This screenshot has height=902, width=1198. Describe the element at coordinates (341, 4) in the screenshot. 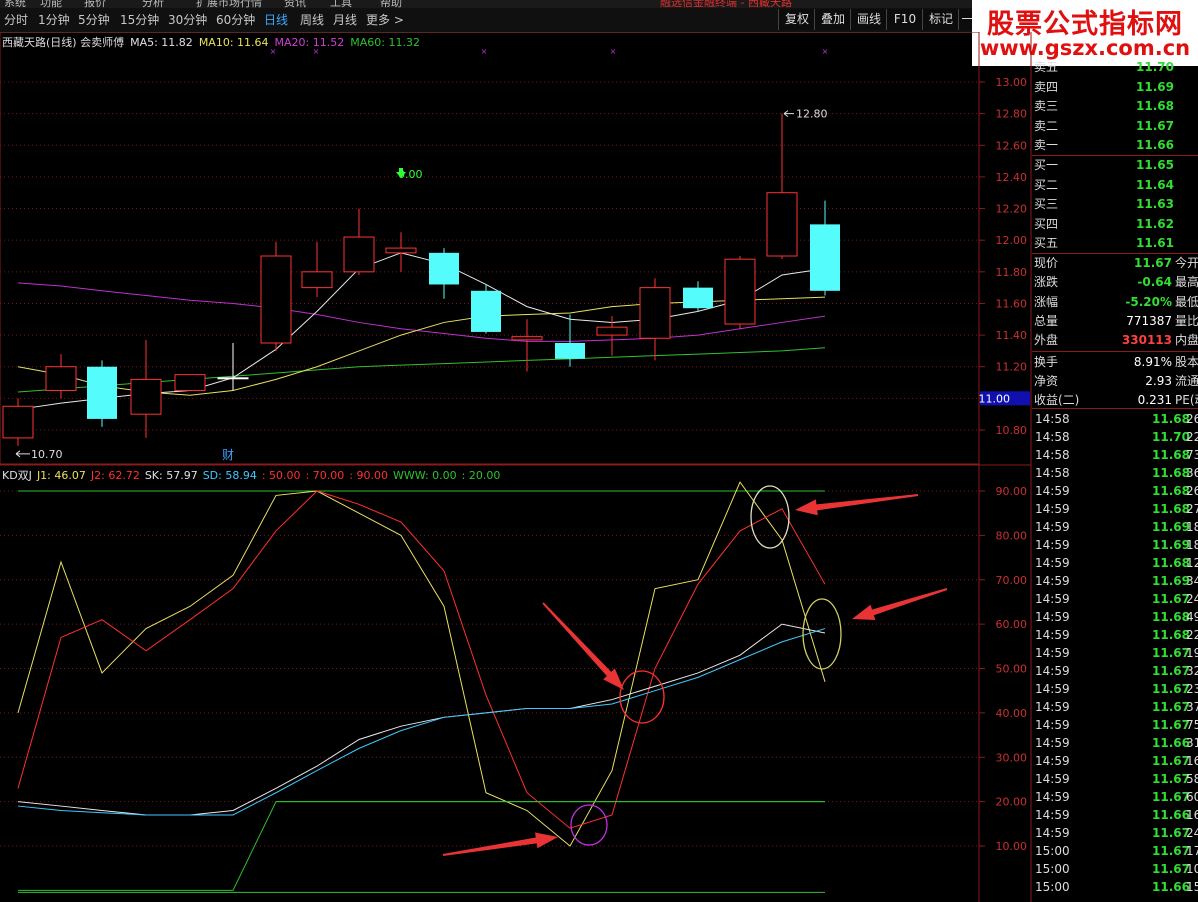

I see `menu-item: 工具` at that location.